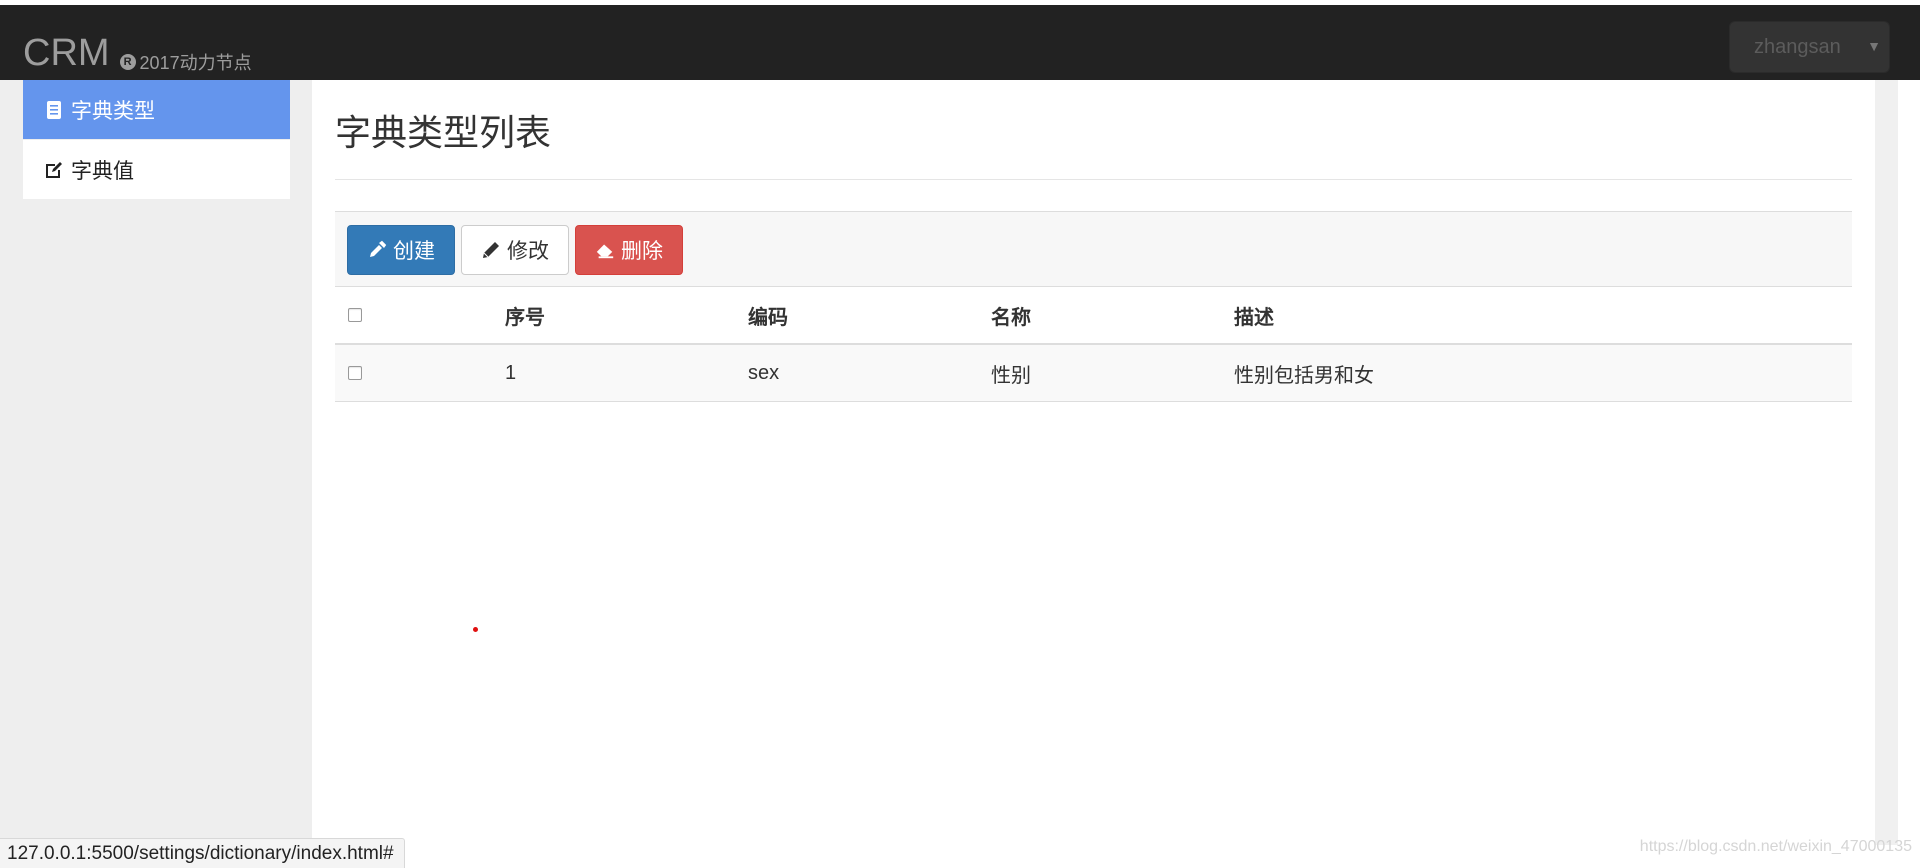 The height and width of the screenshot is (868, 1920). Describe the element at coordinates (195, 63) in the screenshot. I see `brand-subtitle-text: 2017动力节点` at that location.